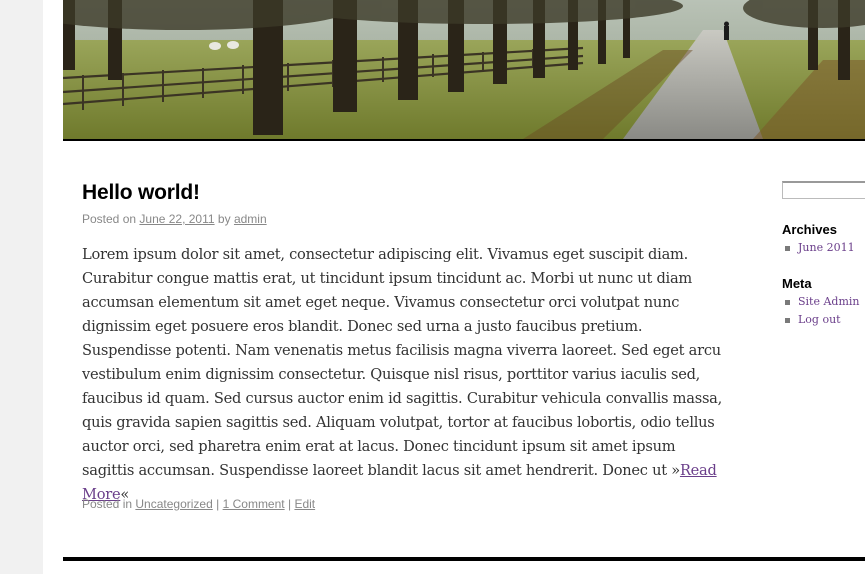  What do you see at coordinates (141, 193) in the screenshot?
I see `post-title: Hello world!` at bounding box center [141, 193].